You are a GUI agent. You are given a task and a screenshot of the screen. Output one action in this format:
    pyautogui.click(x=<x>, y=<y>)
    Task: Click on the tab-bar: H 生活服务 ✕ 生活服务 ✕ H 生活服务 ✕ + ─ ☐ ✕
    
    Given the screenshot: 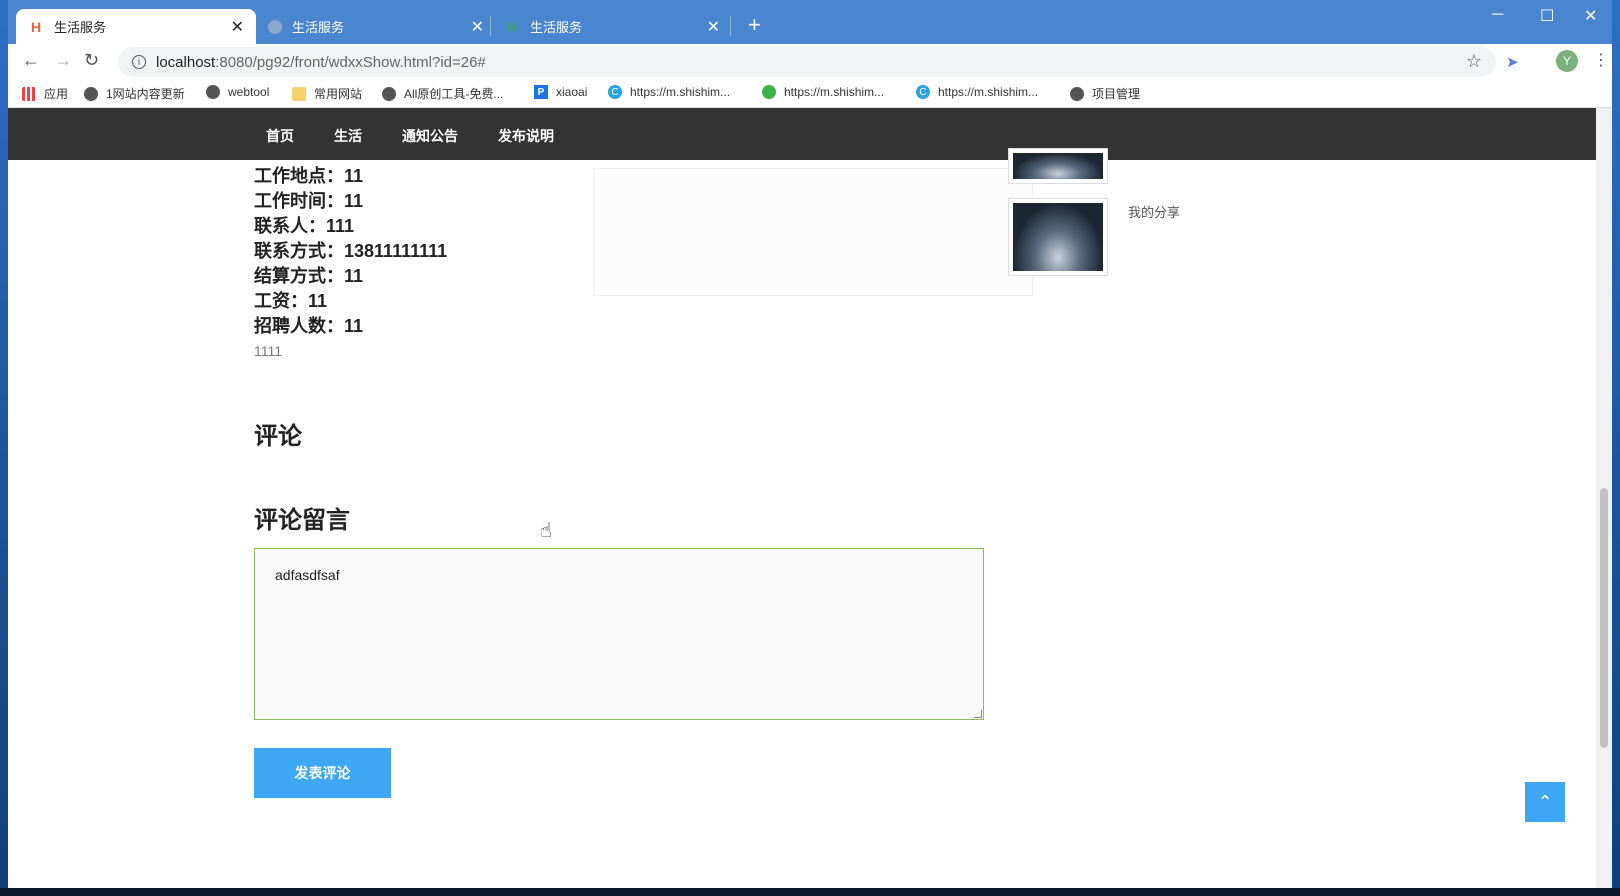 What is the action you would take?
    pyautogui.click(x=810, y=22)
    